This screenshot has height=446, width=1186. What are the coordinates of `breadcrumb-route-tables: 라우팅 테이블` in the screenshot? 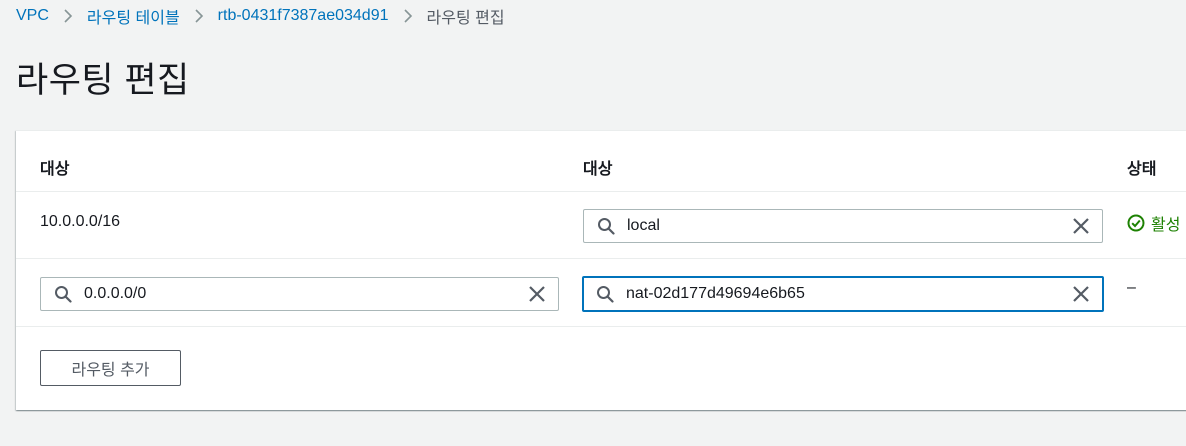 It's located at (133, 16).